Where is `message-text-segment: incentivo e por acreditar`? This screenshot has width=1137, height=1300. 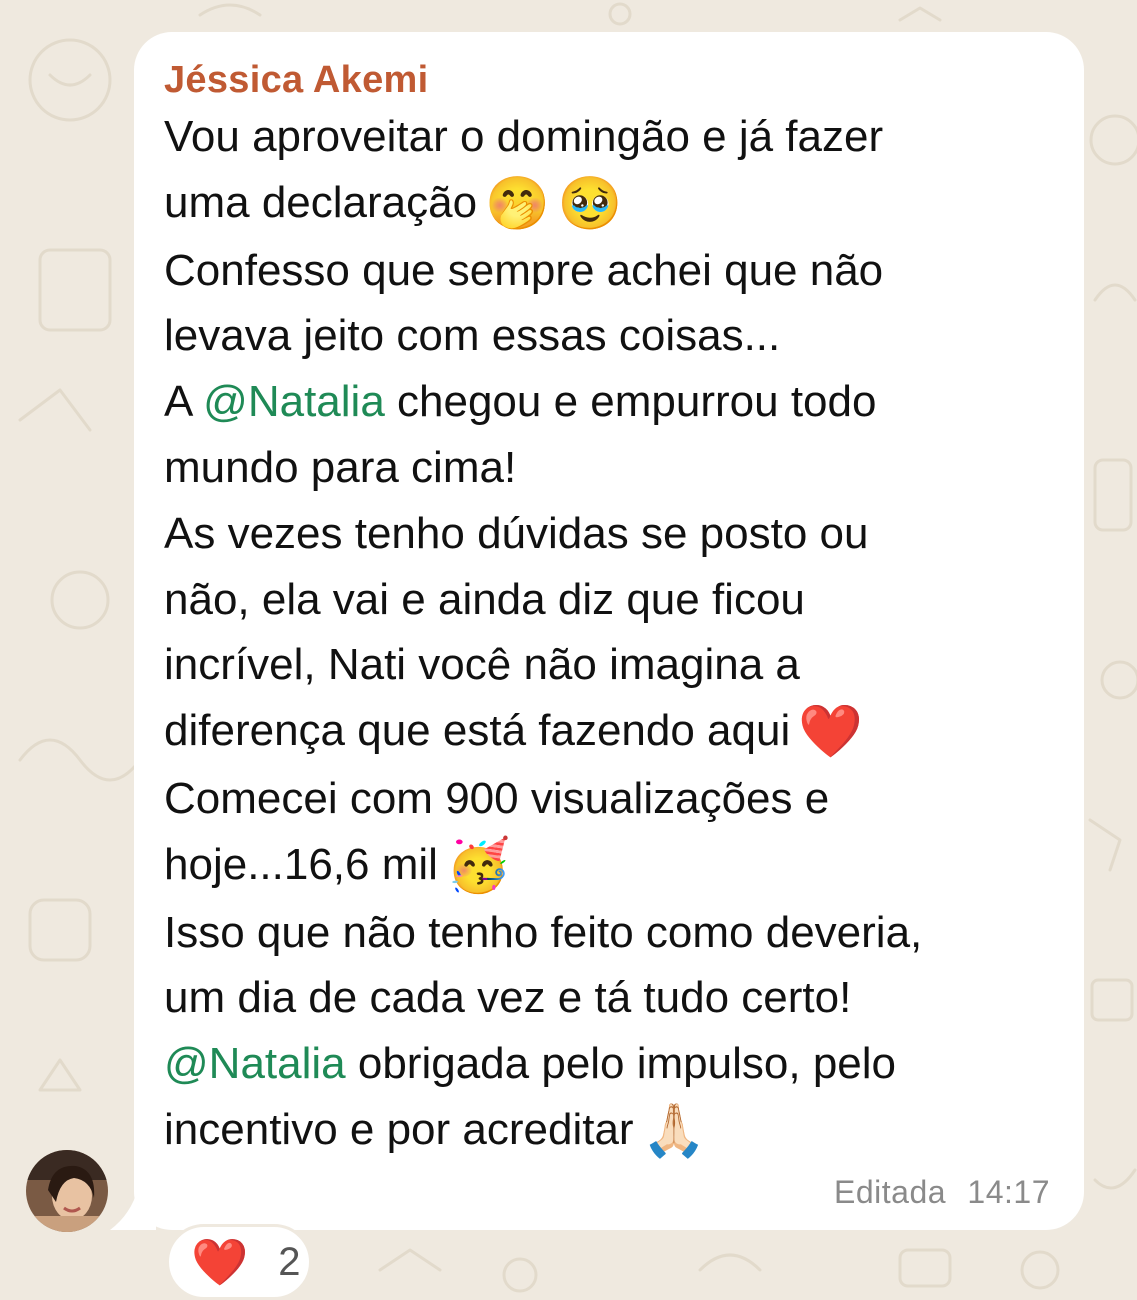
message-text-segment: incentivo e por acreditar is located at coordinates (399, 1129).